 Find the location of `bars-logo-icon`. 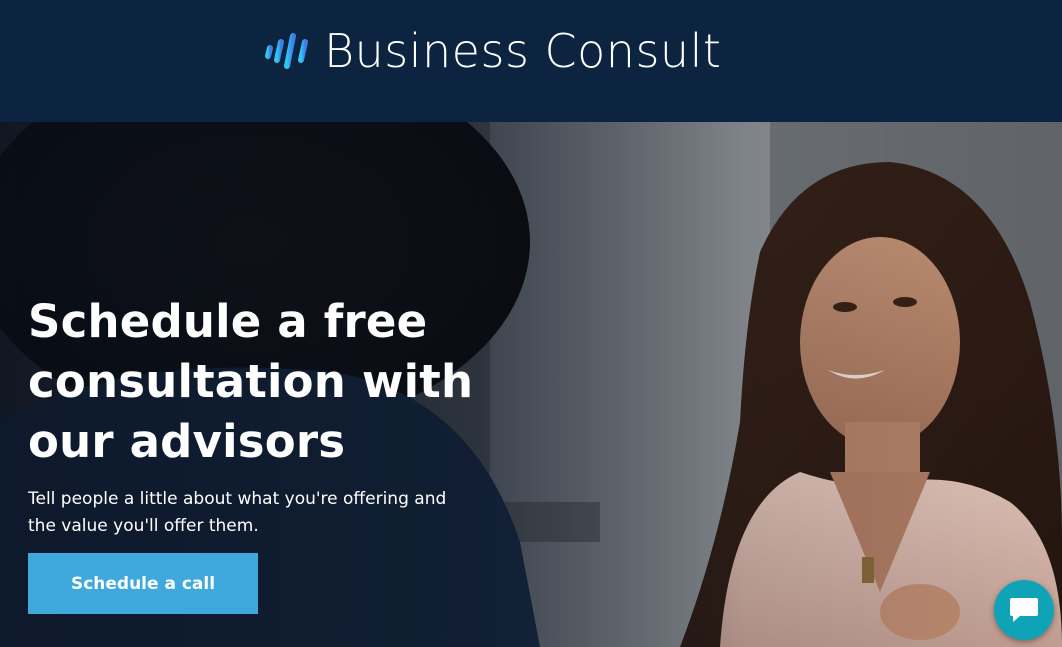

bars-logo-icon is located at coordinates (286, 51).